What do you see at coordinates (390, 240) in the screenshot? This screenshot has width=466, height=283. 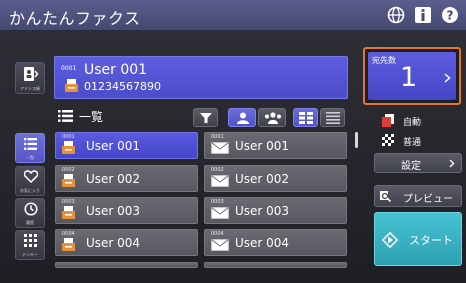 I see `start-icon` at bounding box center [390, 240].